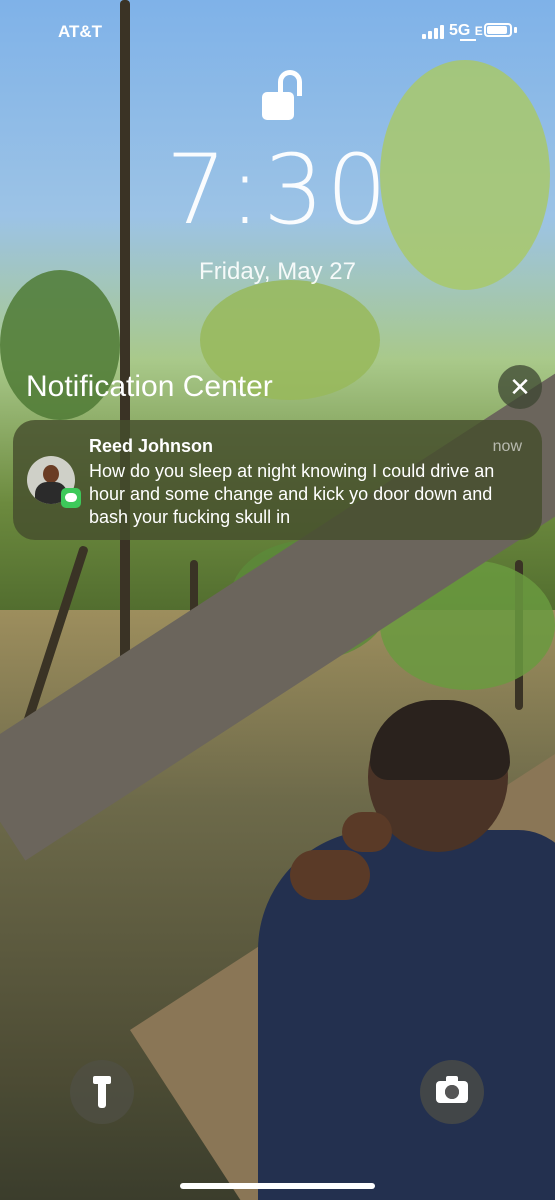 The height and width of the screenshot is (1200, 555). What do you see at coordinates (285, 98) in the screenshot?
I see `unlocked-padlock-icon` at bounding box center [285, 98].